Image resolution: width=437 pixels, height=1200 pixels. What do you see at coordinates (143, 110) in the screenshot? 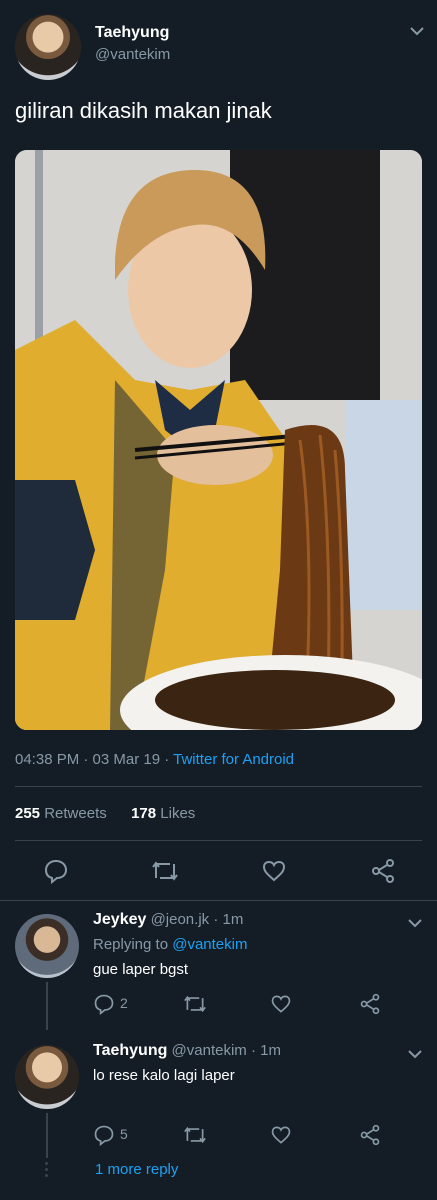
I see `tweet-text: giliran dikasih makan jinak` at bounding box center [143, 110].